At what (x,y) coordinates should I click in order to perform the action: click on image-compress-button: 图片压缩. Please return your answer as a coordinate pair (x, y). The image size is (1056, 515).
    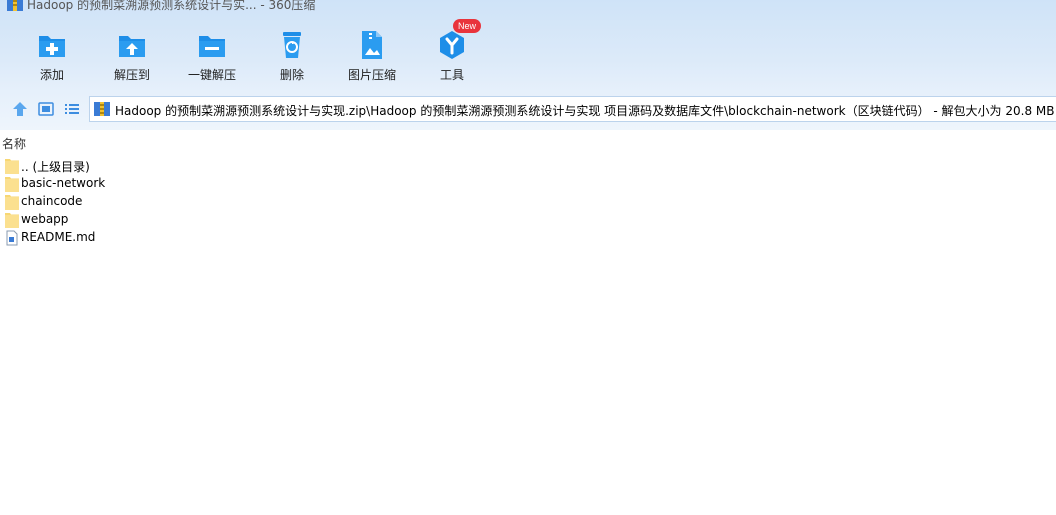
    Looking at the image, I should click on (372, 56).